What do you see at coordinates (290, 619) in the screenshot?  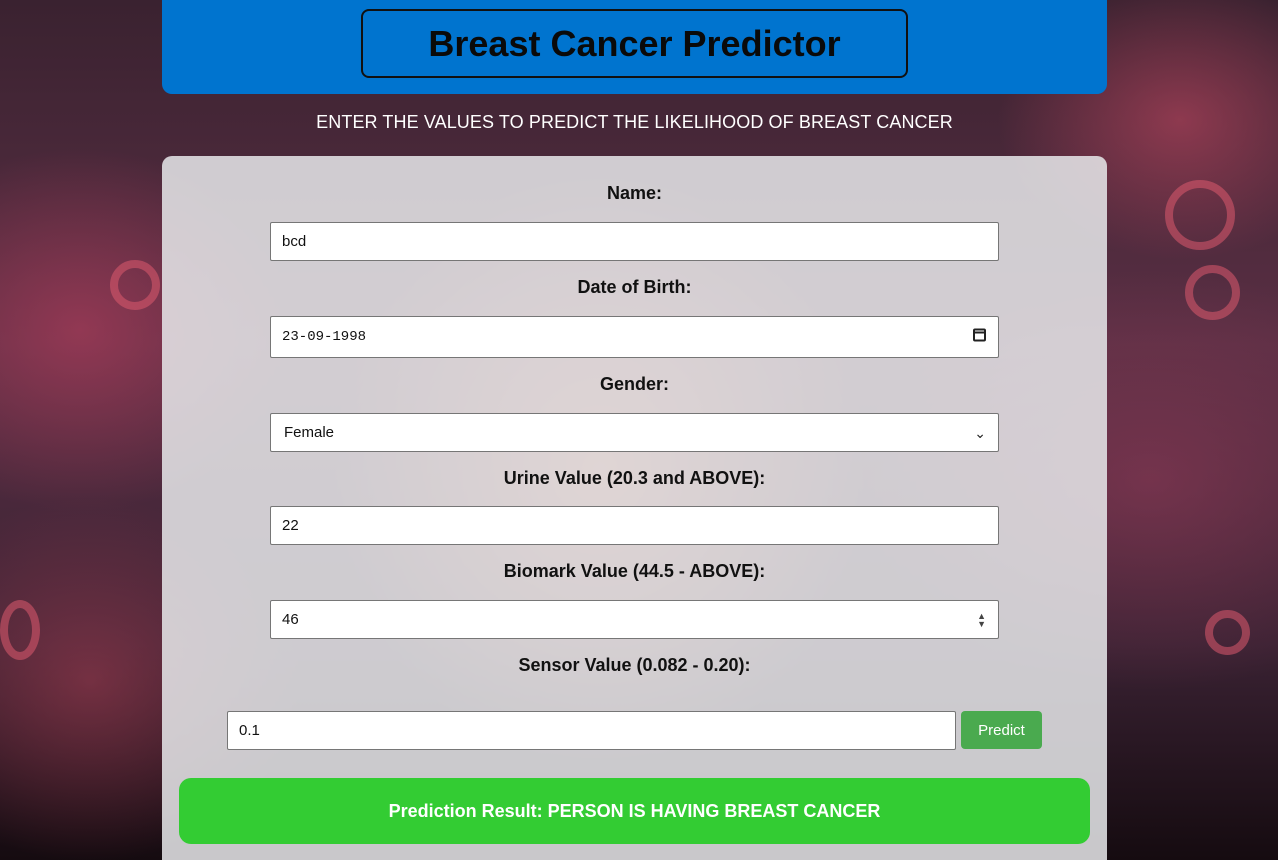 I see `biomark-input-value: 46` at bounding box center [290, 619].